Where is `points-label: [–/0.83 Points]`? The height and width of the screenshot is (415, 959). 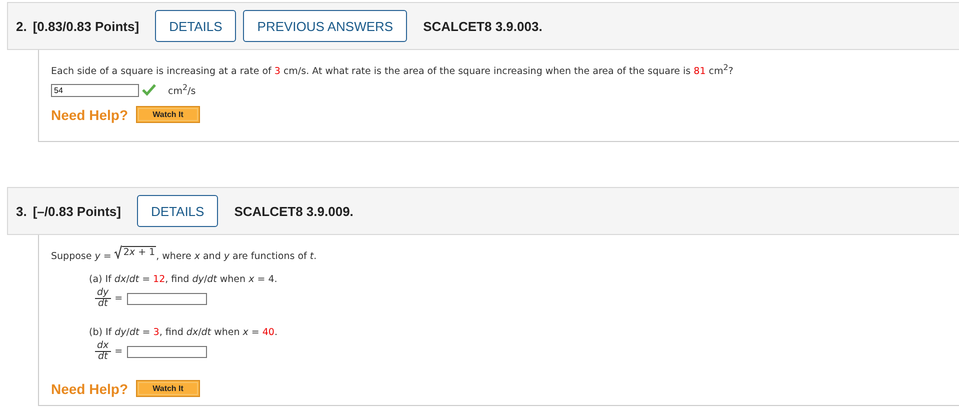
points-label: [–/0.83 Points] is located at coordinates (76, 211).